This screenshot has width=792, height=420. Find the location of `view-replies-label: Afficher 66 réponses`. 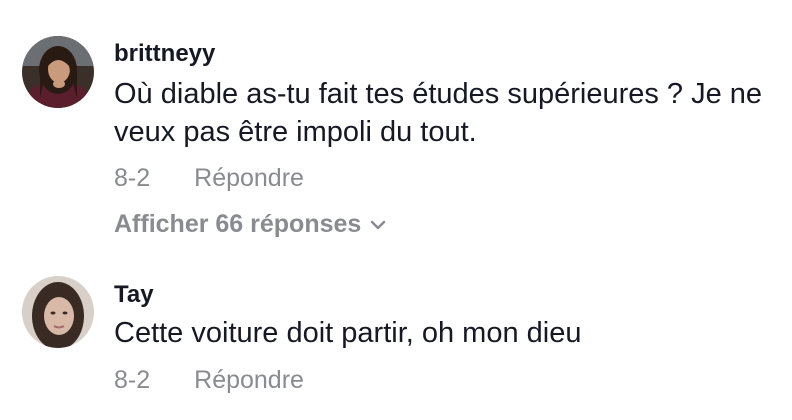

view-replies-label: Afficher 66 réponses is located at coordinates (238, 224).